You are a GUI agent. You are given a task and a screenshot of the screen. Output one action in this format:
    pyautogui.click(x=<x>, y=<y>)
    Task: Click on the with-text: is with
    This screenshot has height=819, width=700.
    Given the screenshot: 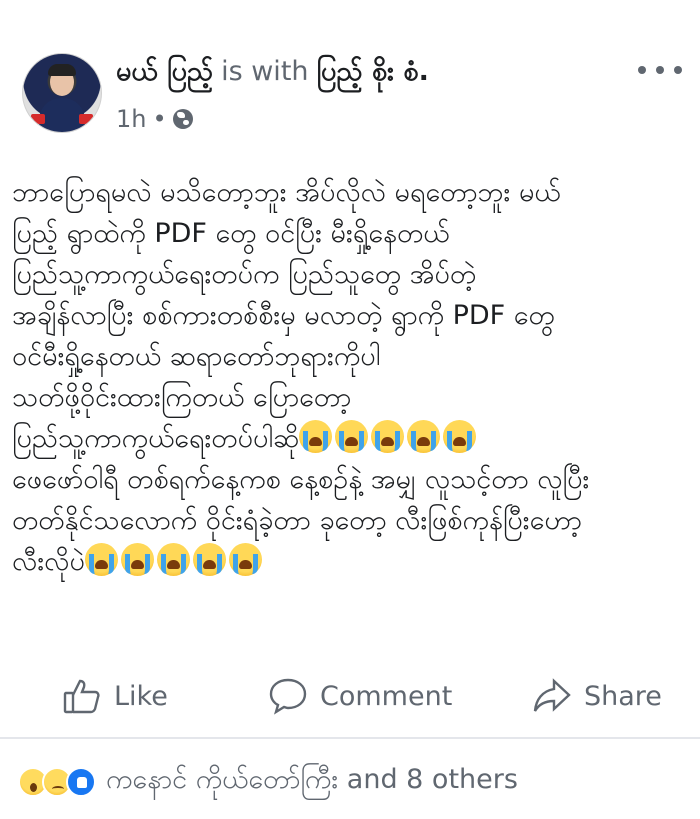 What is the action you would take?
    pyautogui.click(x=265, y=71)
    